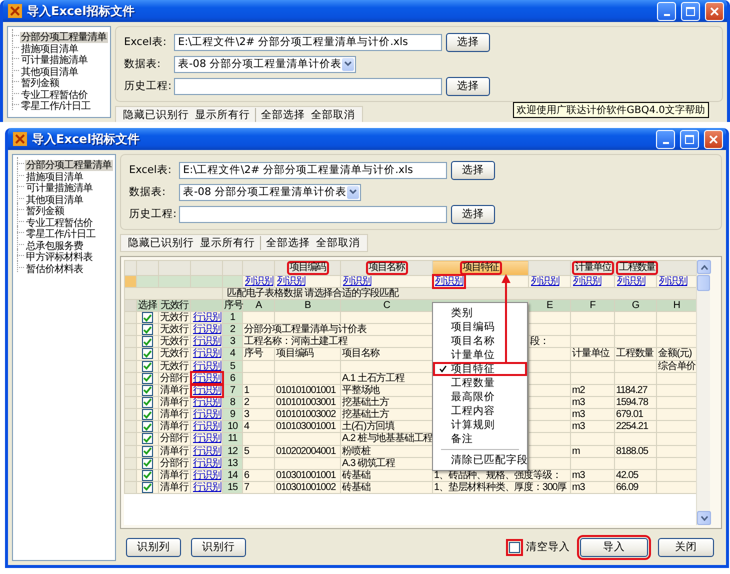 The image size is (730, 574). What do you see at coordinates (514, 547) in the screenshot?
I see `clear-import-checkbox` at bounding box center [514, 547].